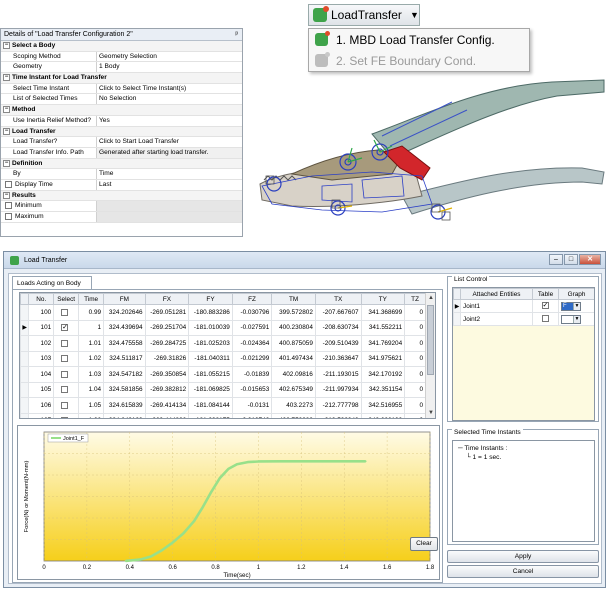 Image resolution: width=608 pixels, height=590 pixels. What do you see at coordinates (210, 312) in the screenshot?
I see `cell-fy: -180.883286` at bounding box center [210, 312].